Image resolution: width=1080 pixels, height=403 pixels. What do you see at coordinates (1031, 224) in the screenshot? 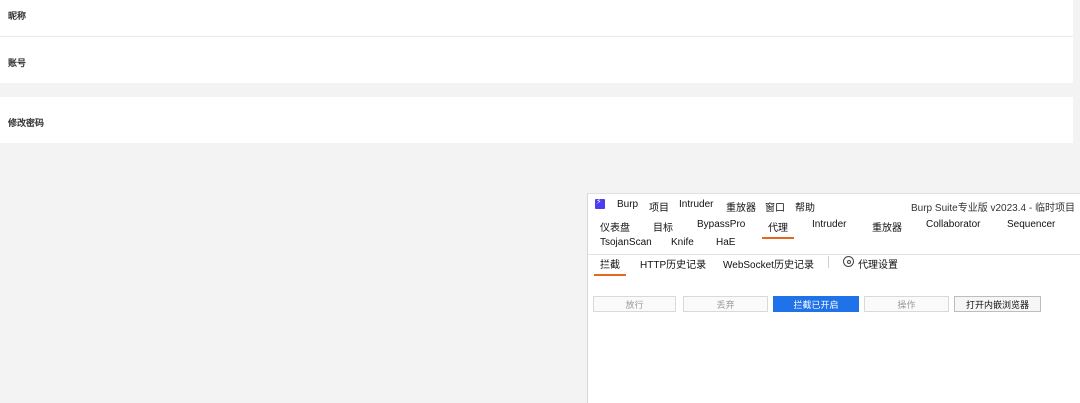
I see `tab-sequencer: Sequencer` at bounding box center [1031, 224].